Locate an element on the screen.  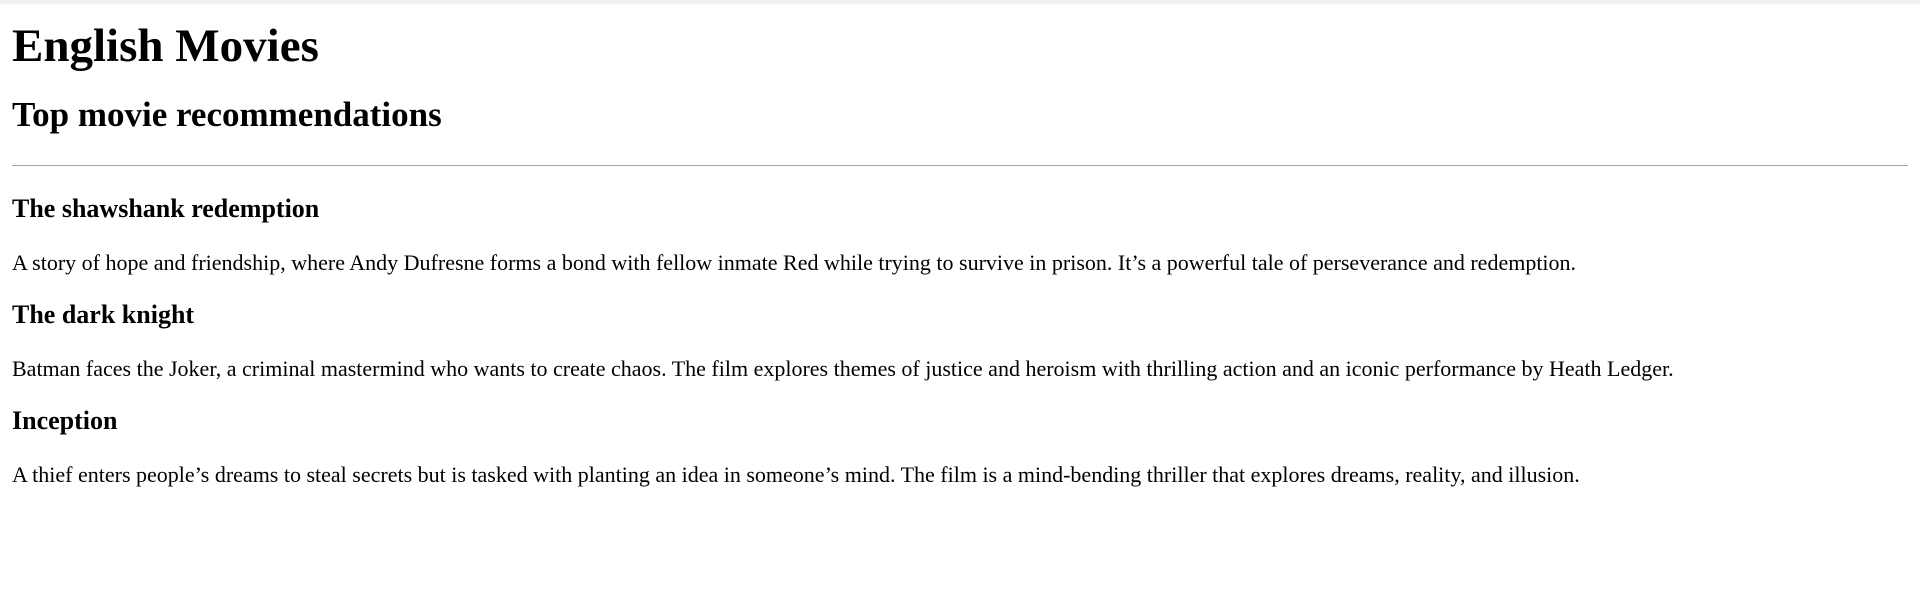
movie-title: The dark knight is located at coordinates (103, 314).